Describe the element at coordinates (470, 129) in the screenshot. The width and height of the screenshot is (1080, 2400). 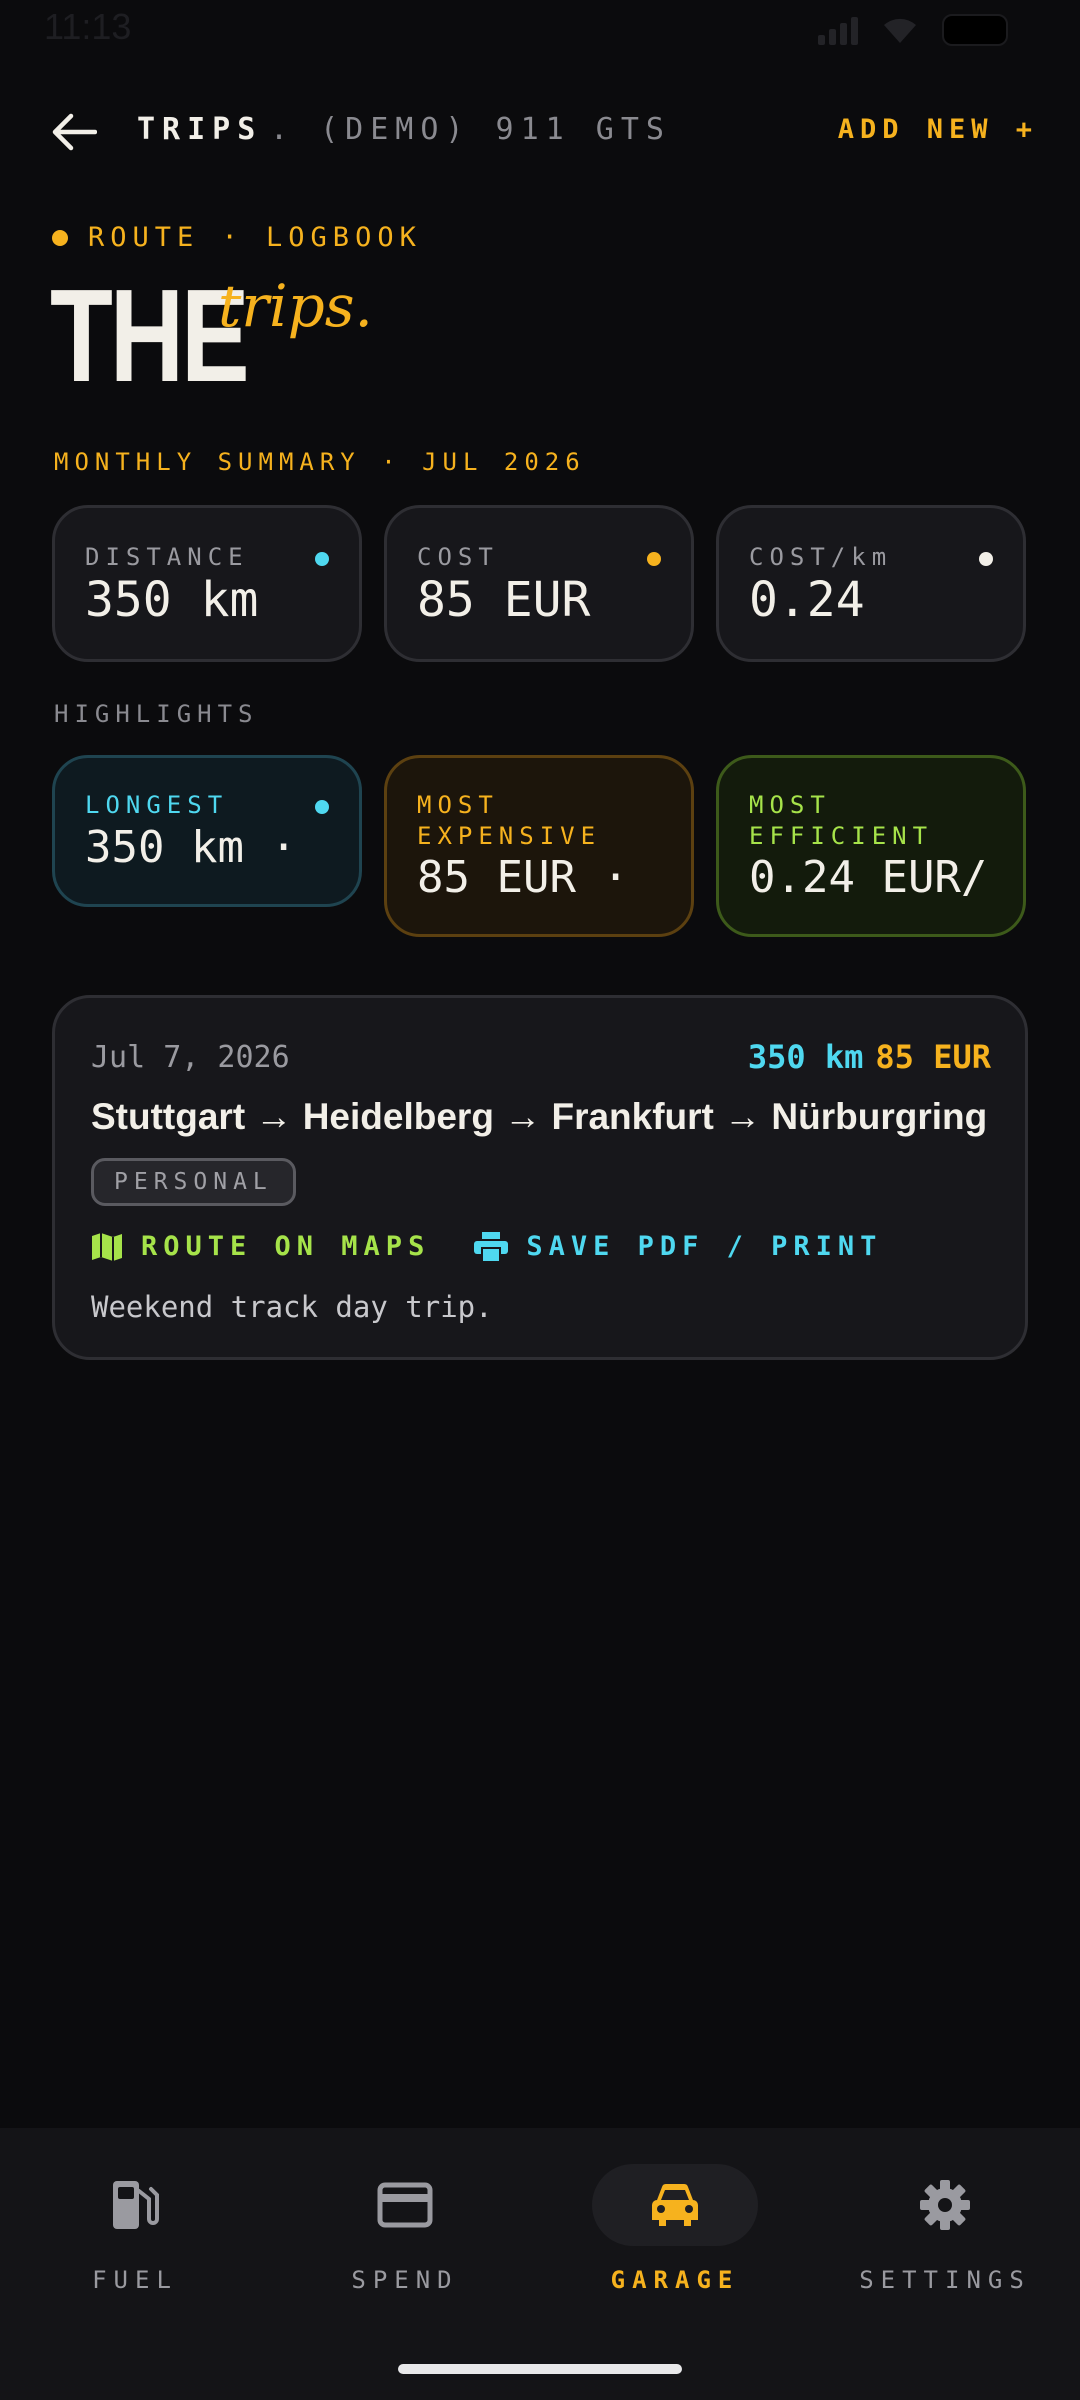
I see `vehicle-subtitle: . (DEMO) 911 GTS` at that location.